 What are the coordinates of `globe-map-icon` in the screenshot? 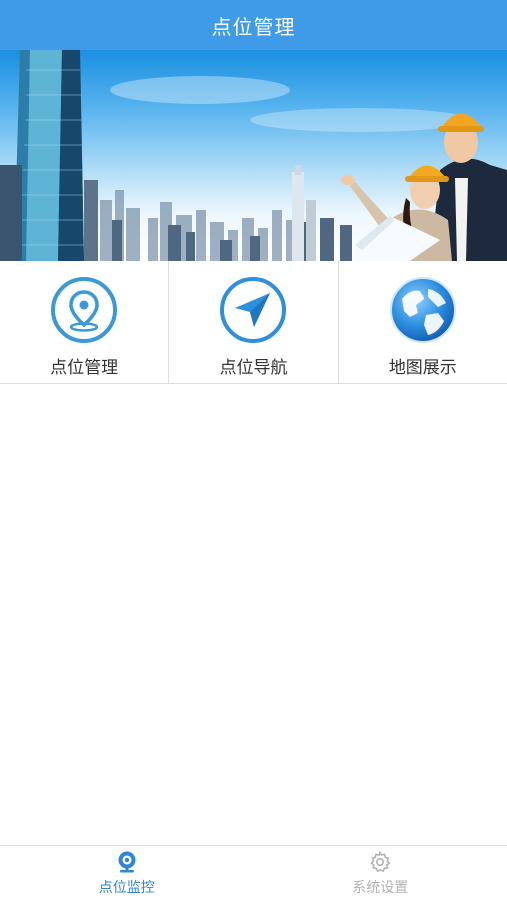 It's located at (422, 310).